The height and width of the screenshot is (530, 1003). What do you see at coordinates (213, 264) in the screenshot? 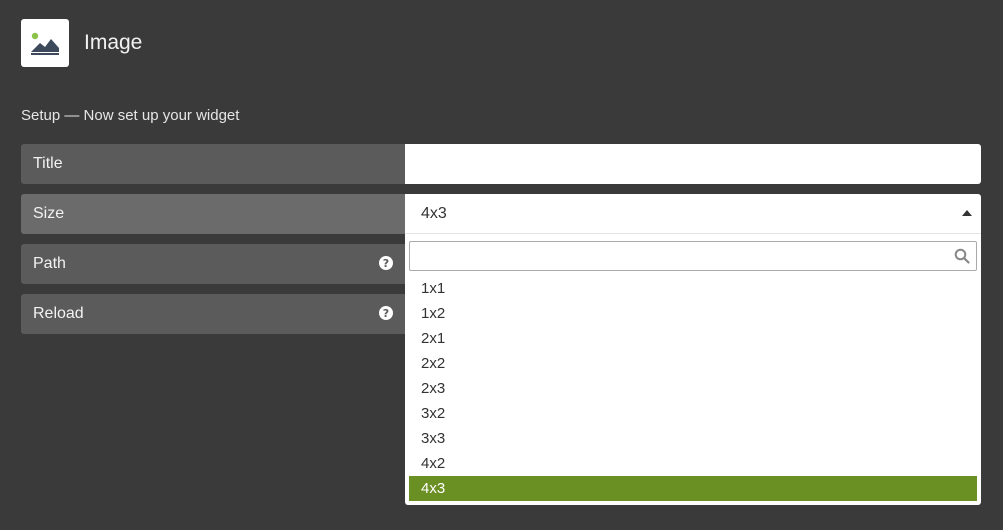
I see `path-label: Path ?` at bounding box center [213, 264].